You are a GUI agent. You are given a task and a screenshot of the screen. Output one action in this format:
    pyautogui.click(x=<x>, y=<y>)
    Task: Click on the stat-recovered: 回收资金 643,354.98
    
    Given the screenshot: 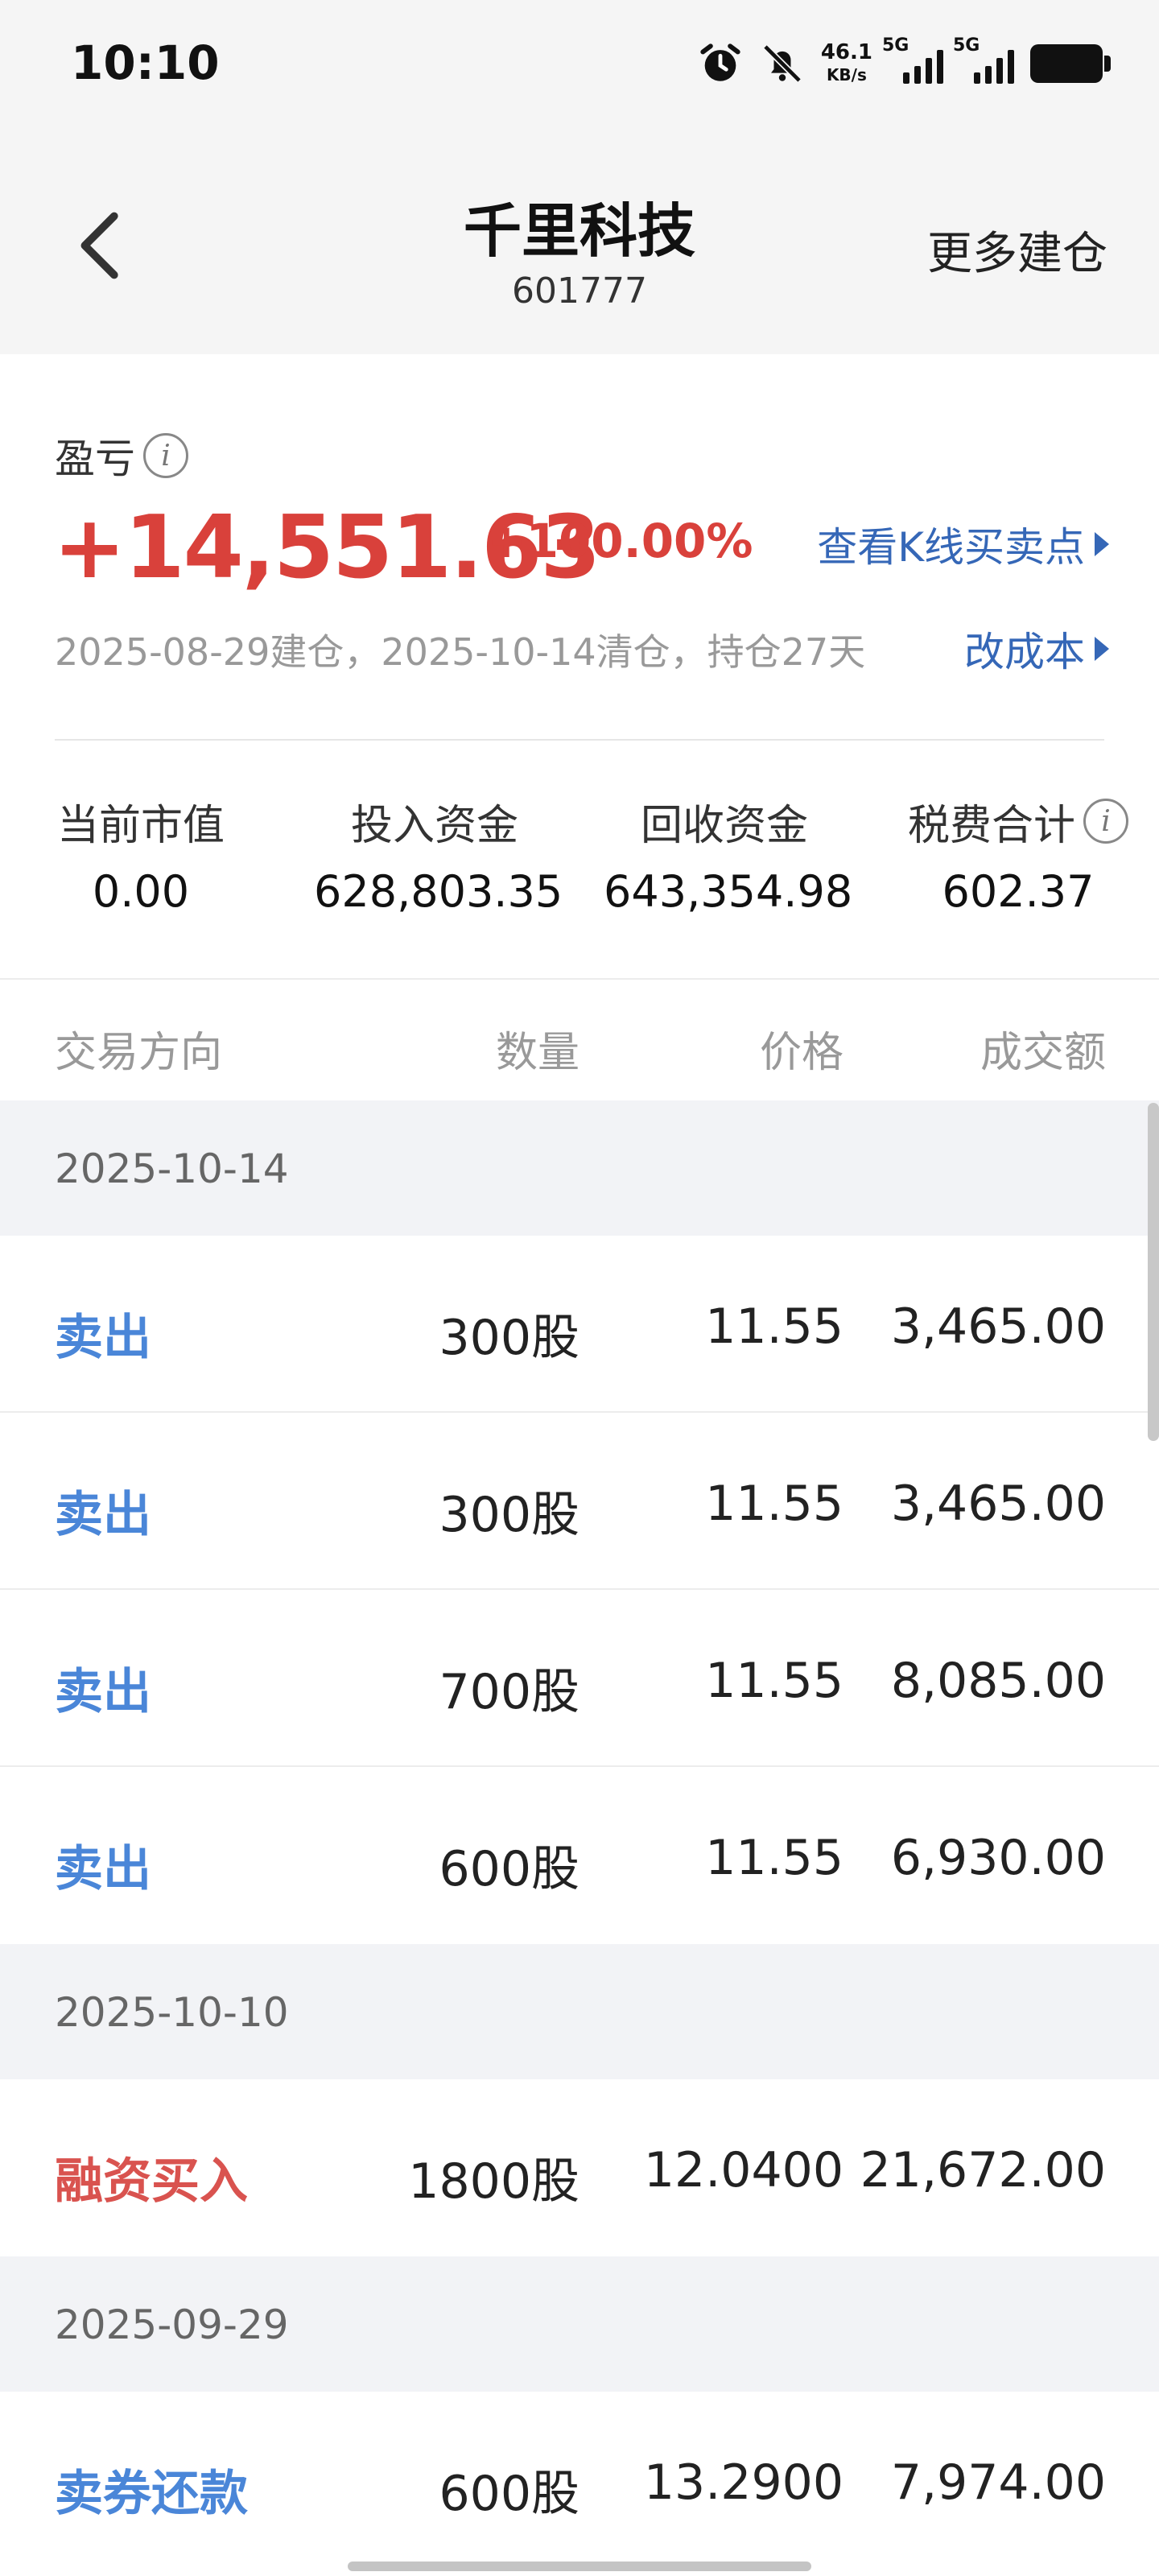 What is the action you would take?
    pyautogui.click(x=728, y=859)
    